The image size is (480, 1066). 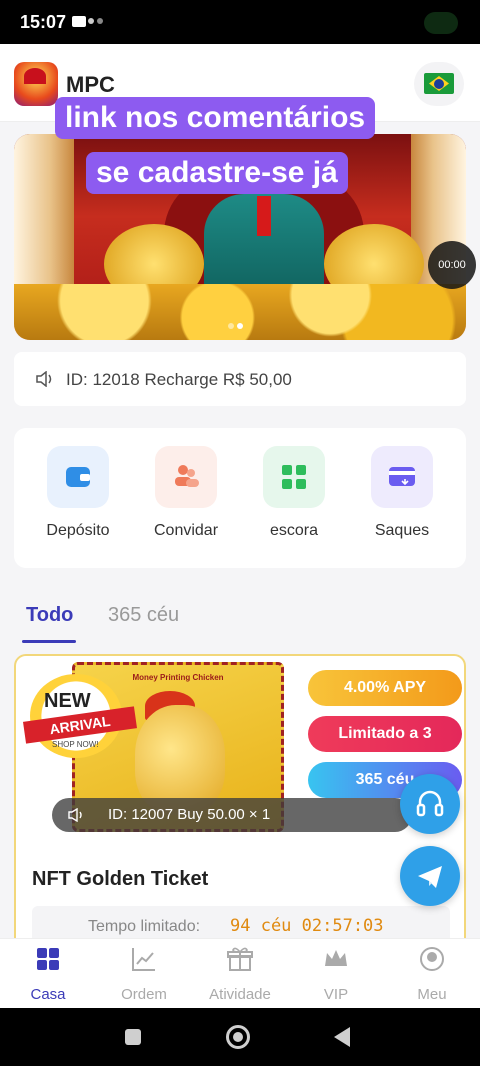 I want to click on home-grid-icon, so click(x=48, y=959).